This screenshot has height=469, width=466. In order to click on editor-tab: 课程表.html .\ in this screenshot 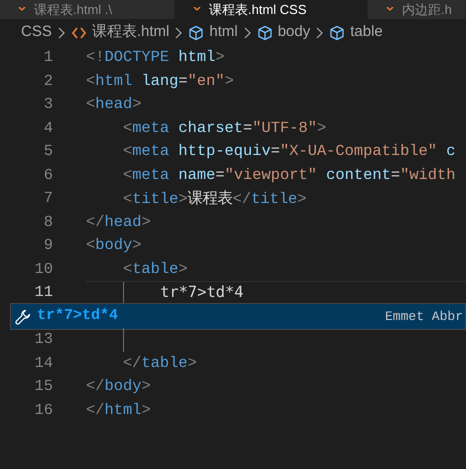, I will do `click(87, 9)`.